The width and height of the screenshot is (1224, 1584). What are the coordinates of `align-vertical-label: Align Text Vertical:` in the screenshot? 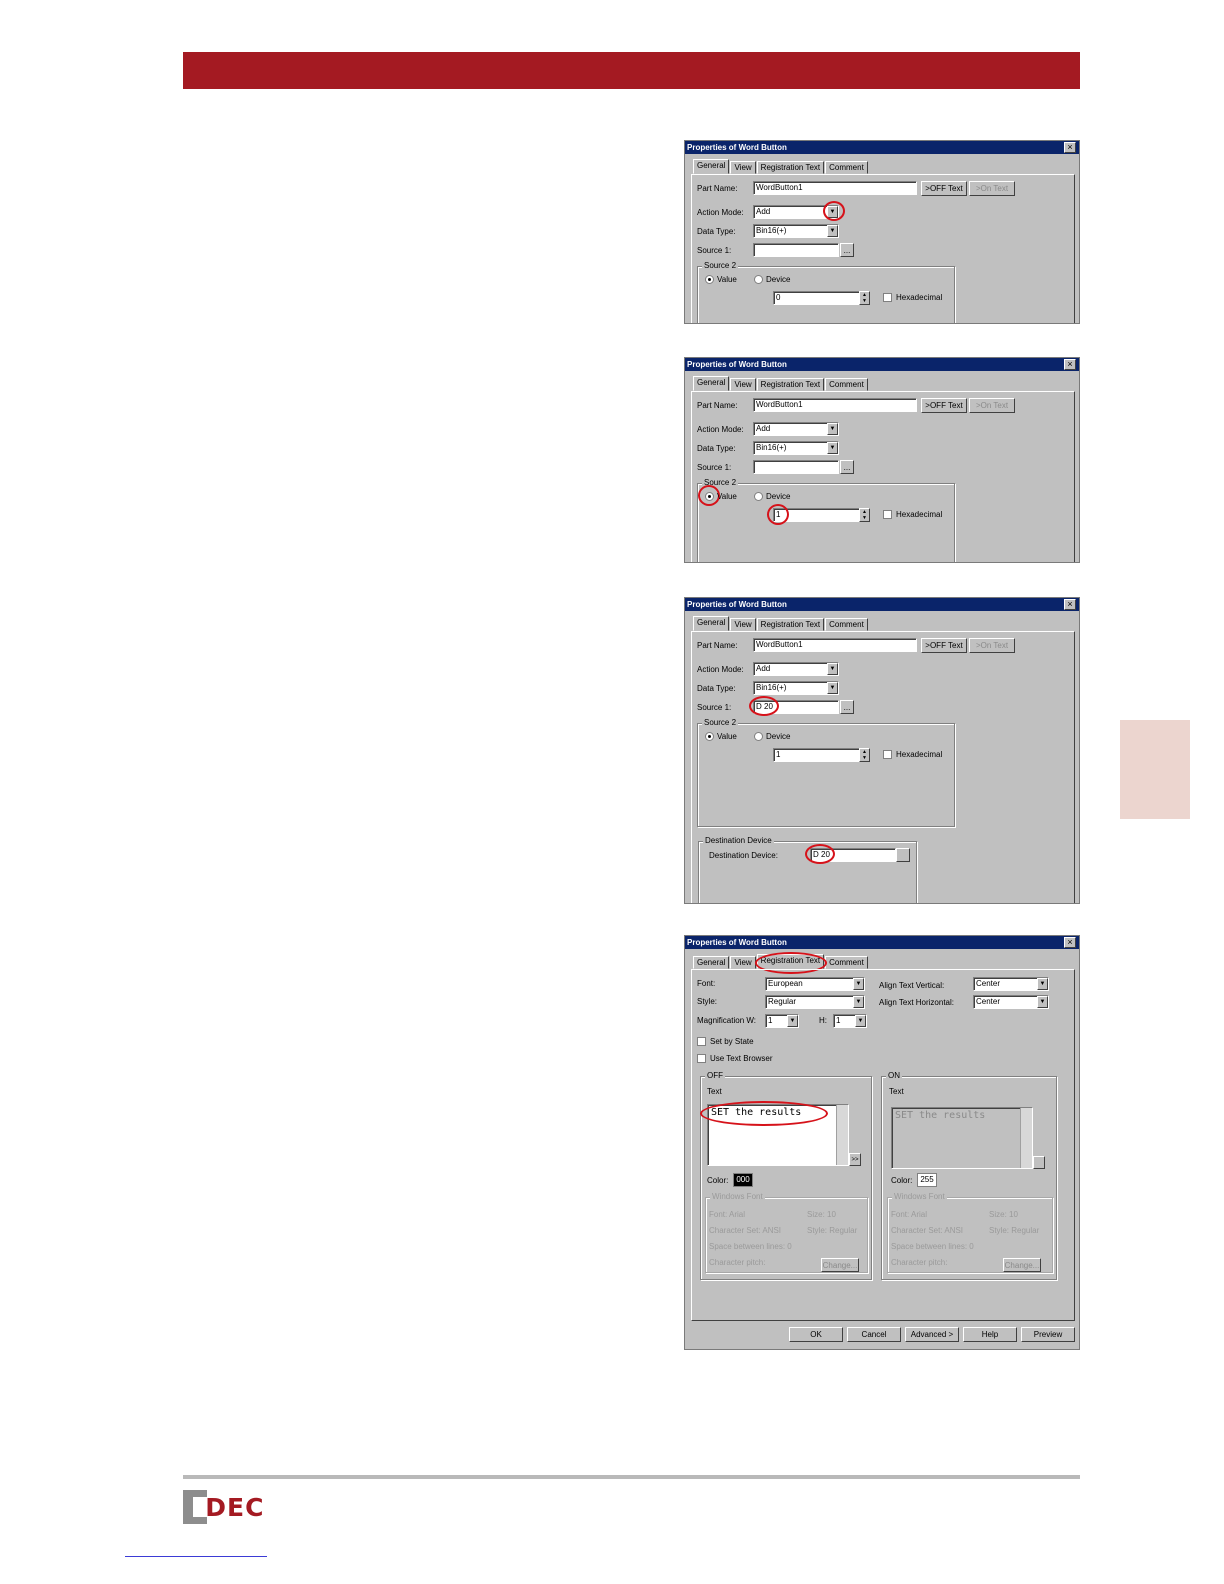 It's located at (912, 985).